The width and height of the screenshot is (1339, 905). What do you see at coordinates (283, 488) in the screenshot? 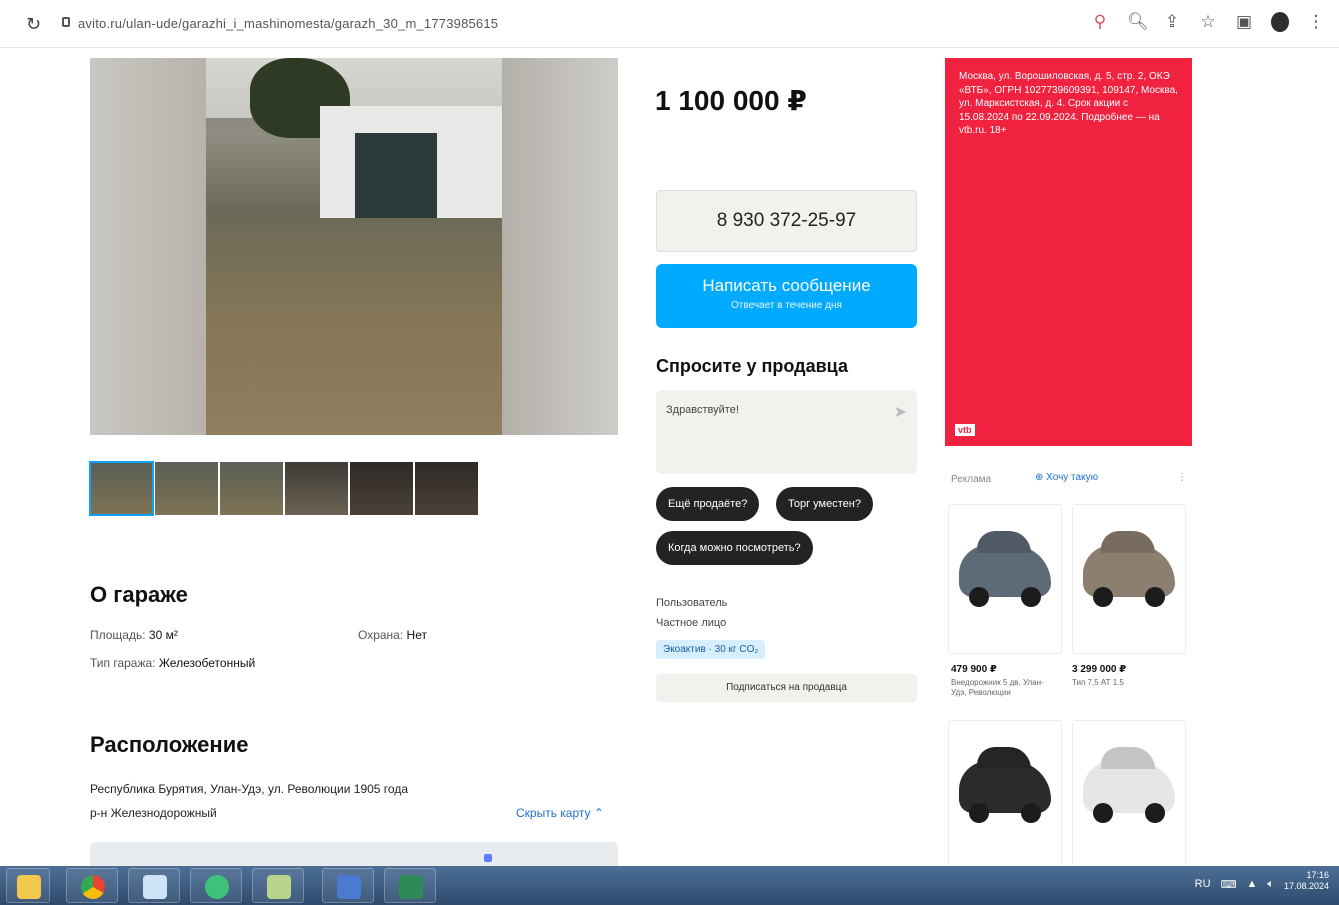
I see `photo-thumbnails` at bounding box center [283, 488].